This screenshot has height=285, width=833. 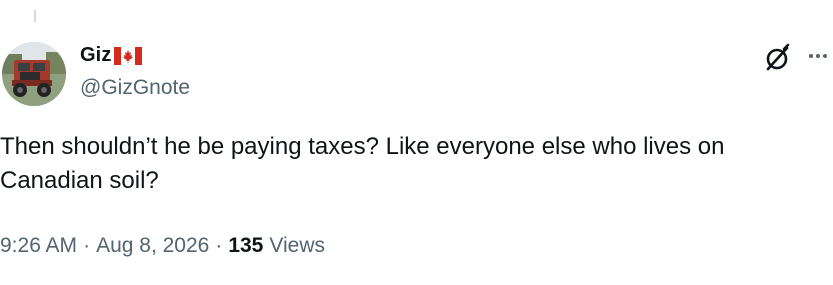 I want to click on tweet-date: Aug 8, 2026, so click(x=152, y=246).